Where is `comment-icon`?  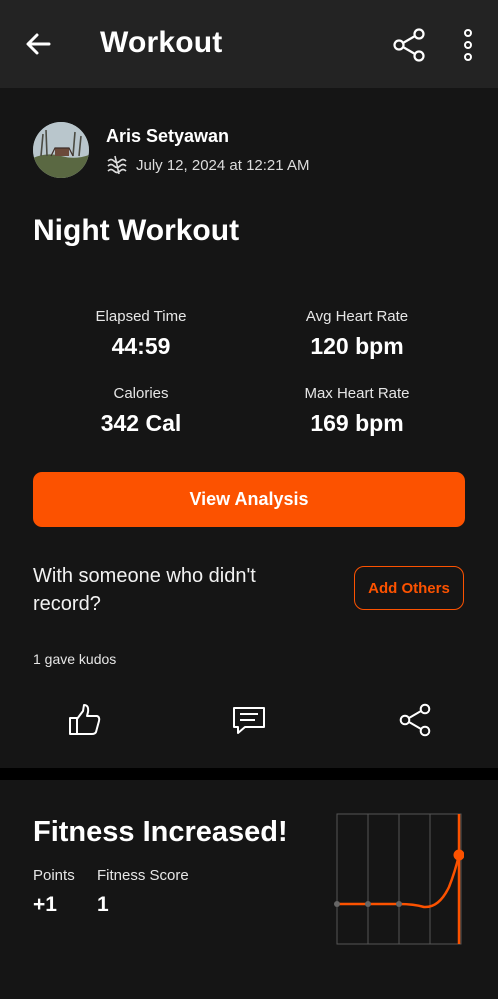 comment-icon is located at coordinates (249, 720).